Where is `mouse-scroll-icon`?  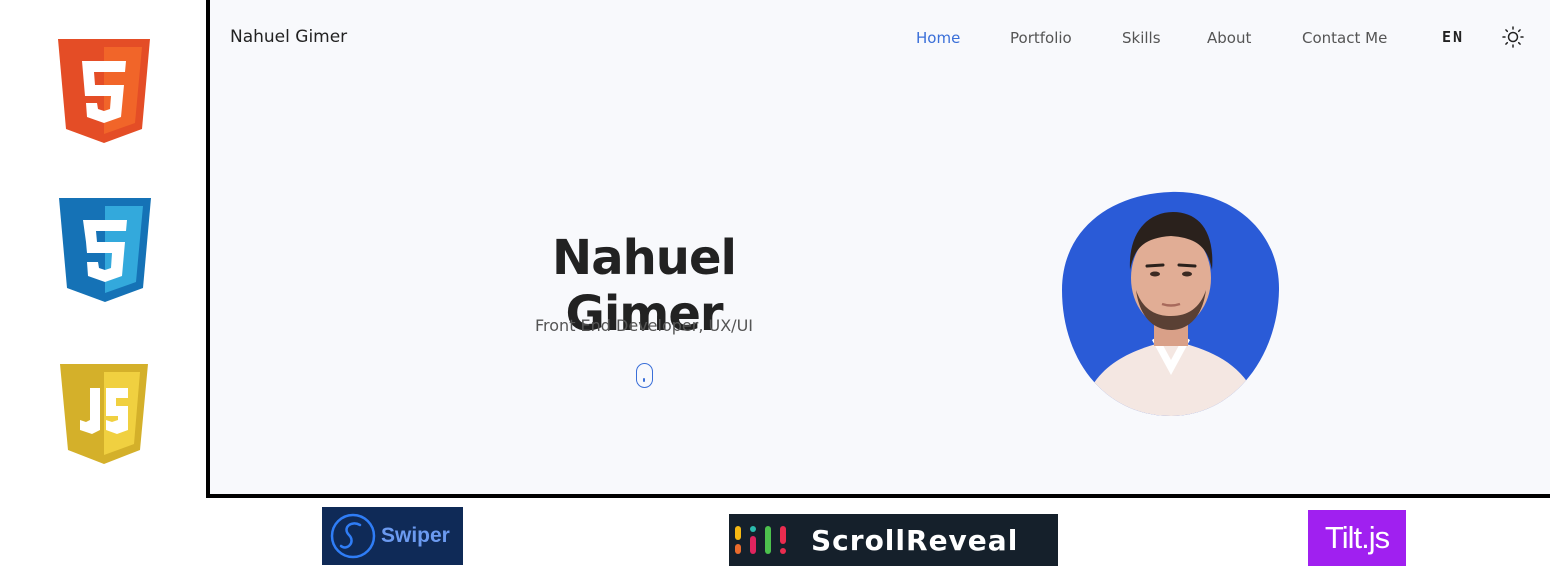
mouse-scroll-icon is located at coordinates (644, 375).